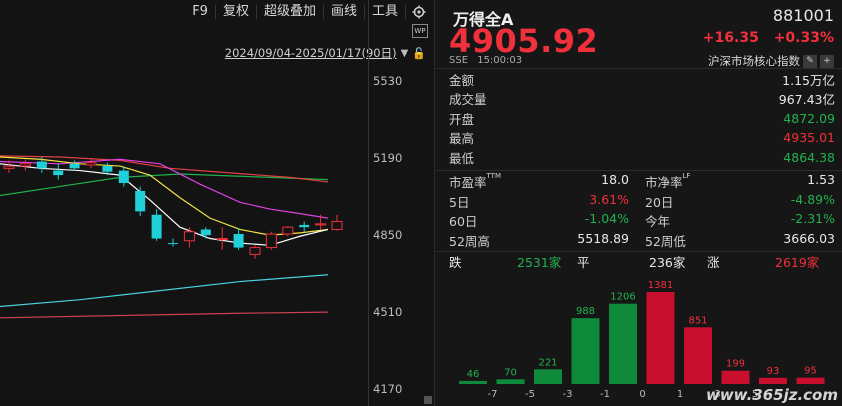 This screenshot has width=842, height=406. Describe the element at coordinates (462, 138) in the screenshot. I see `quote-row-label: 最高` at that location.